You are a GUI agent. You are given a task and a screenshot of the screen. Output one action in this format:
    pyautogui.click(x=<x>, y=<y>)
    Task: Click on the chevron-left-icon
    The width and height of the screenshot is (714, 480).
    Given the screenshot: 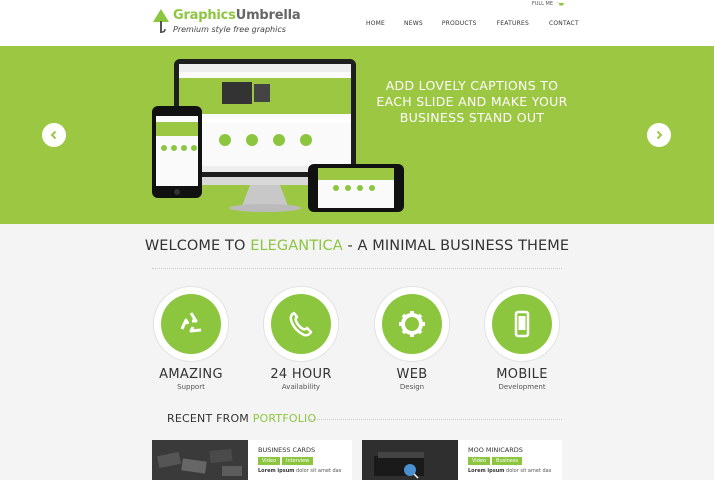 What is the action you would take?
    pyautogui.click(x=53, y=135)
    